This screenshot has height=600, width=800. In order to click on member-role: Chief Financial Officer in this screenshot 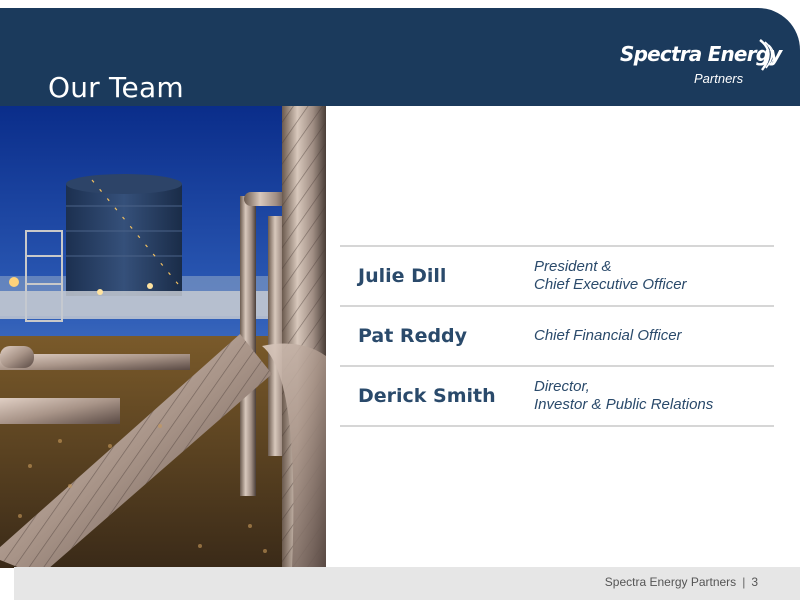, I will do `click(608, 335)`.